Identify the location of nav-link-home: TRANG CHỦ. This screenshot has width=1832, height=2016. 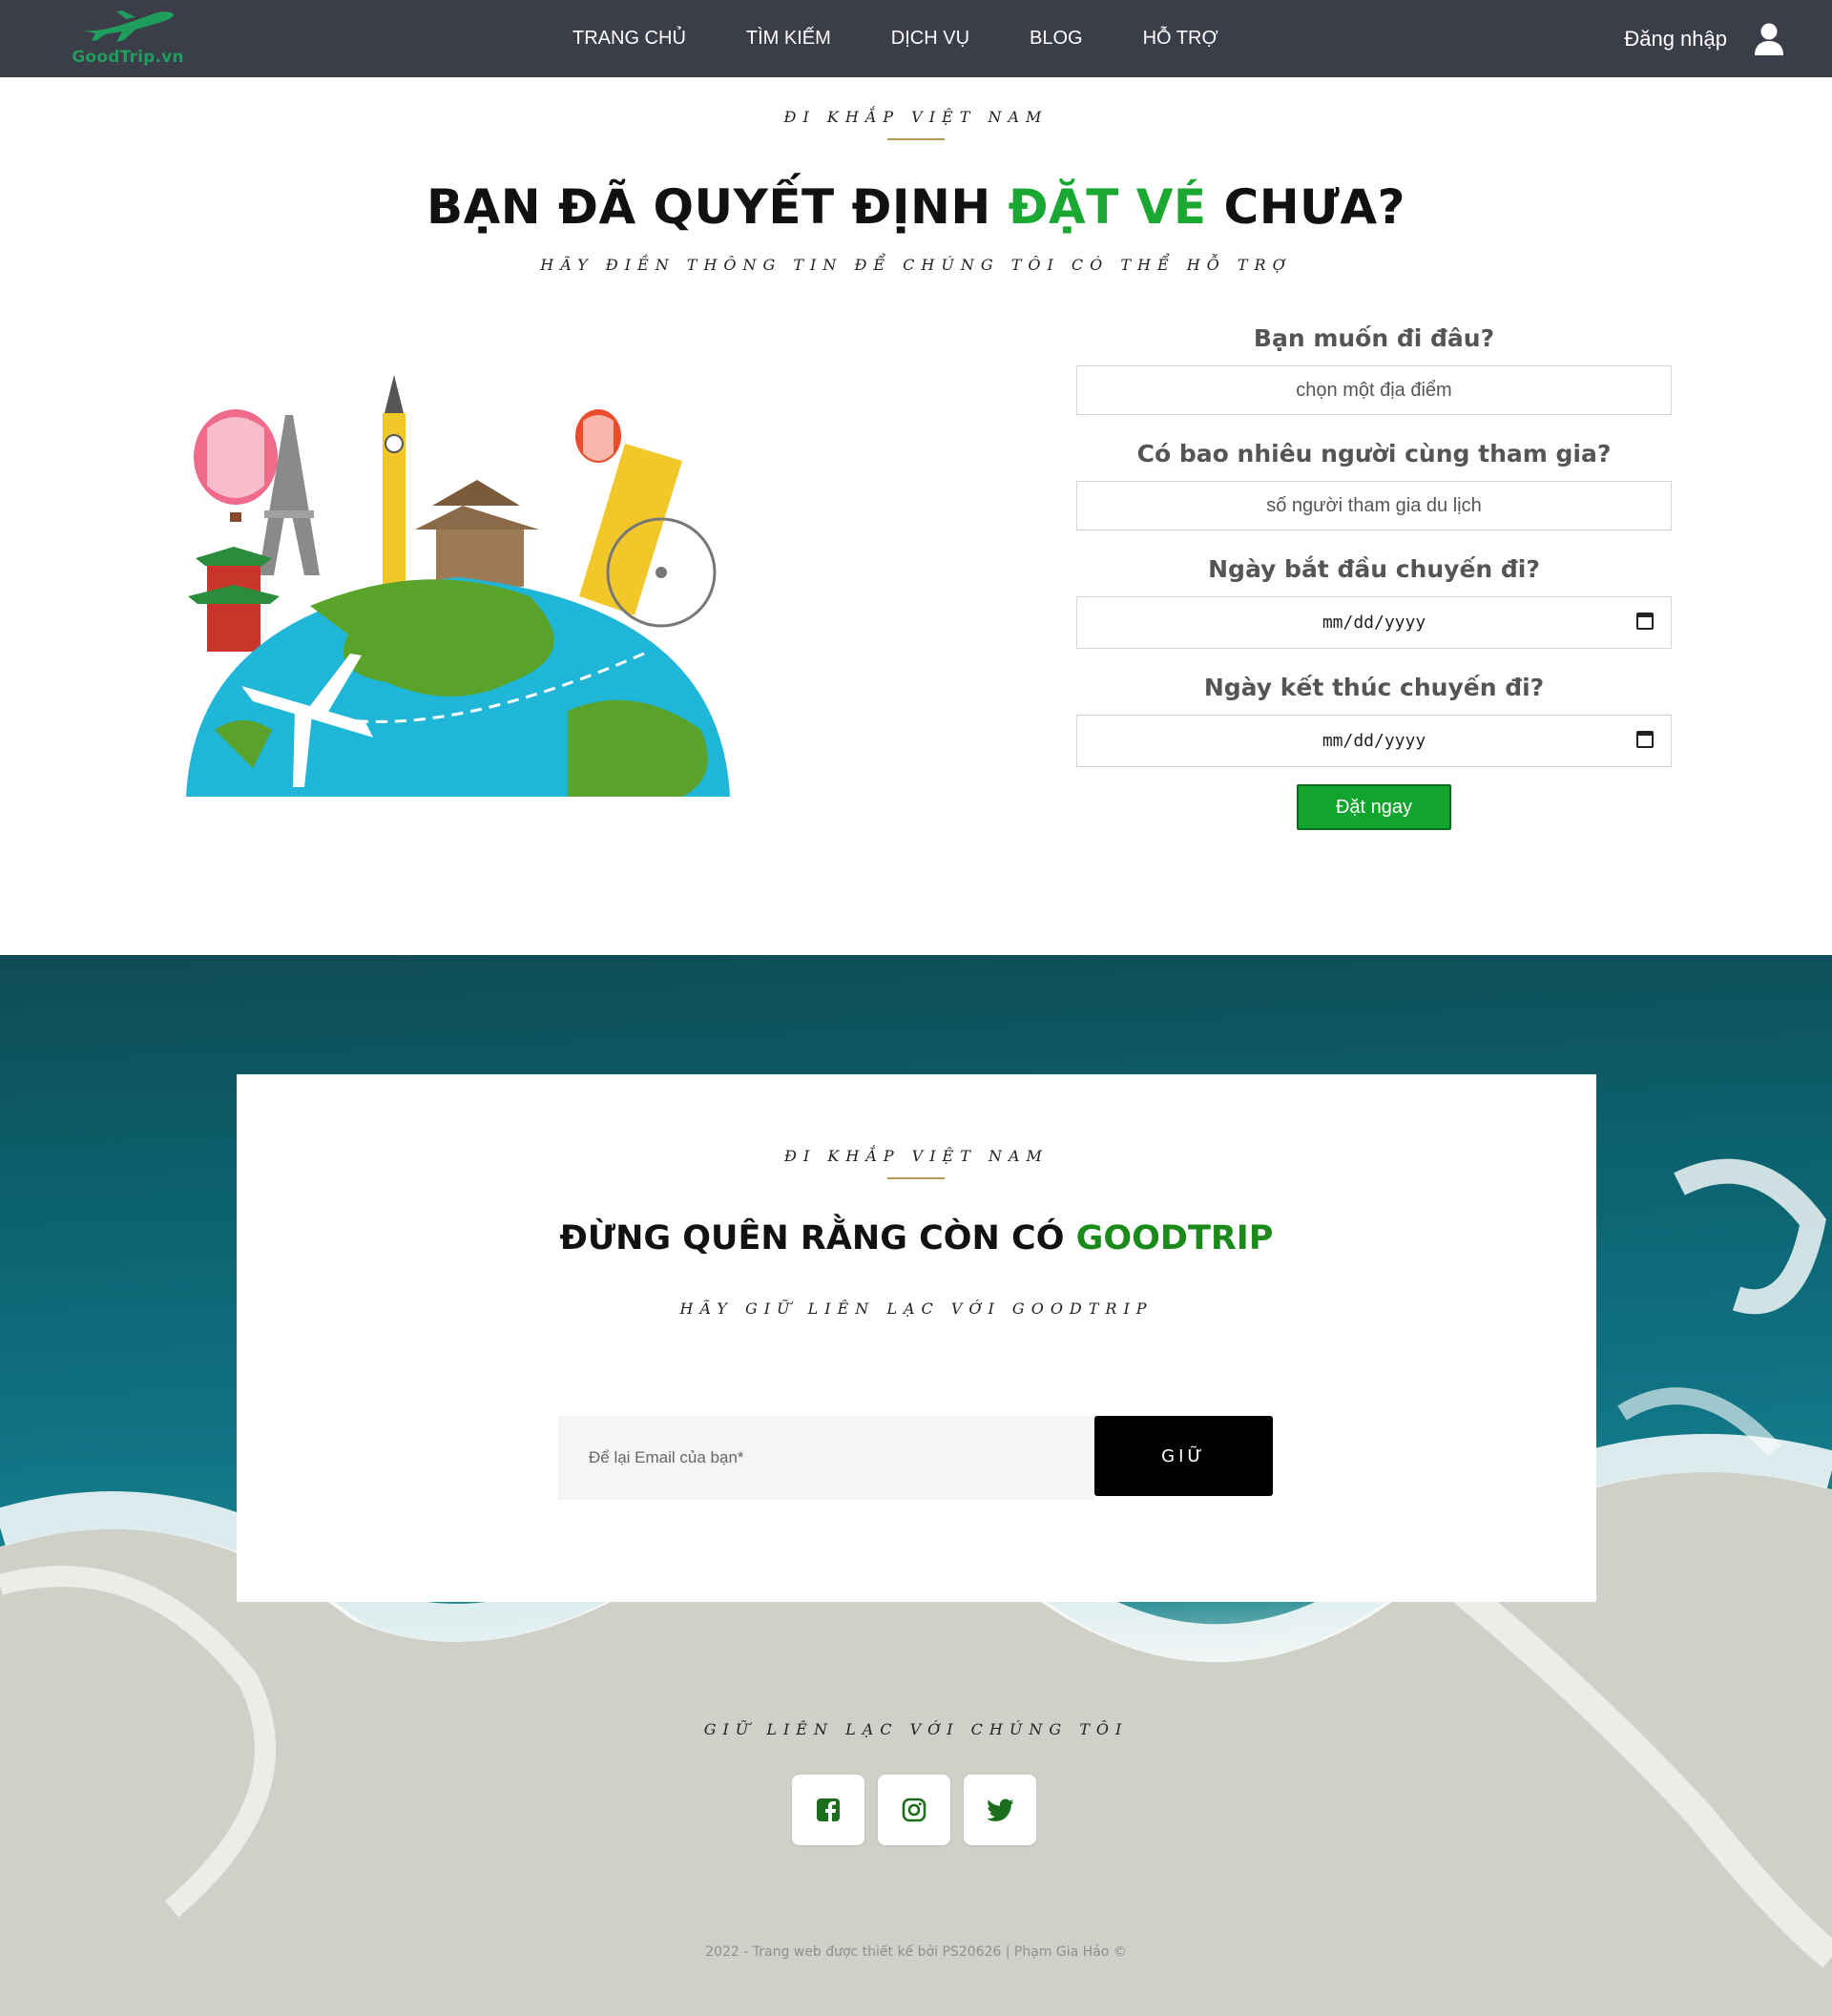
(629, 39).